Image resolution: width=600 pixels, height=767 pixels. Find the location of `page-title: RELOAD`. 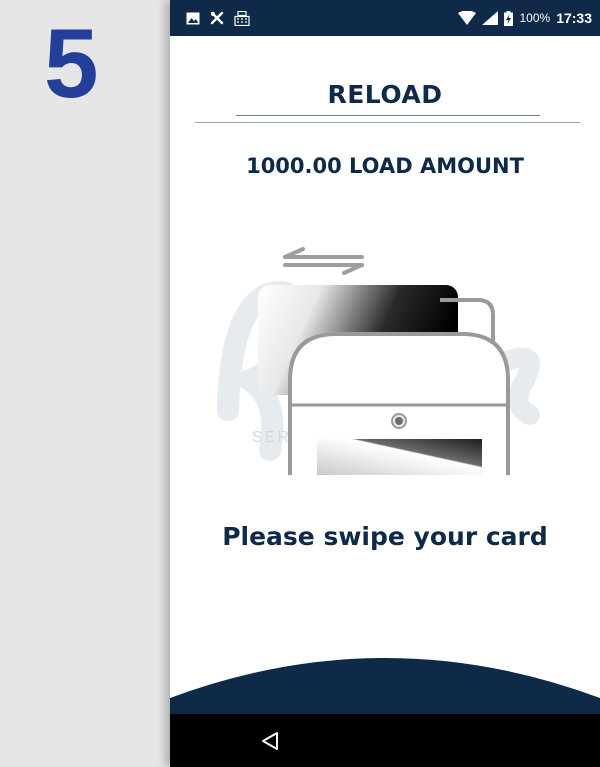

page-title: RELOAD is located at coordinates (385, 94).